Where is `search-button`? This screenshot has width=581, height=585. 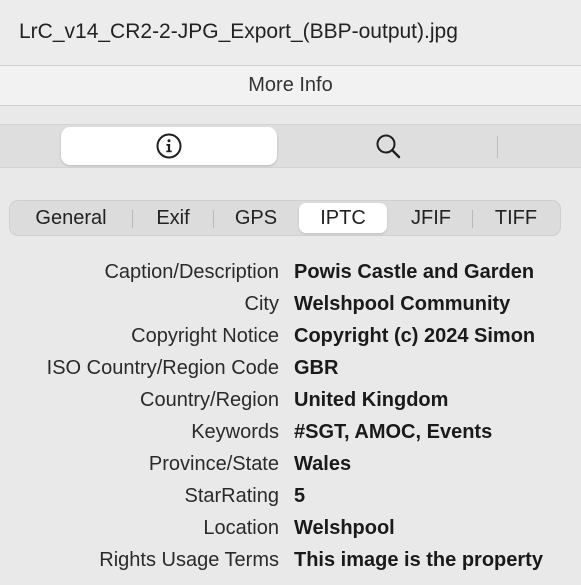 search-button is located at coordinates (388, 146).